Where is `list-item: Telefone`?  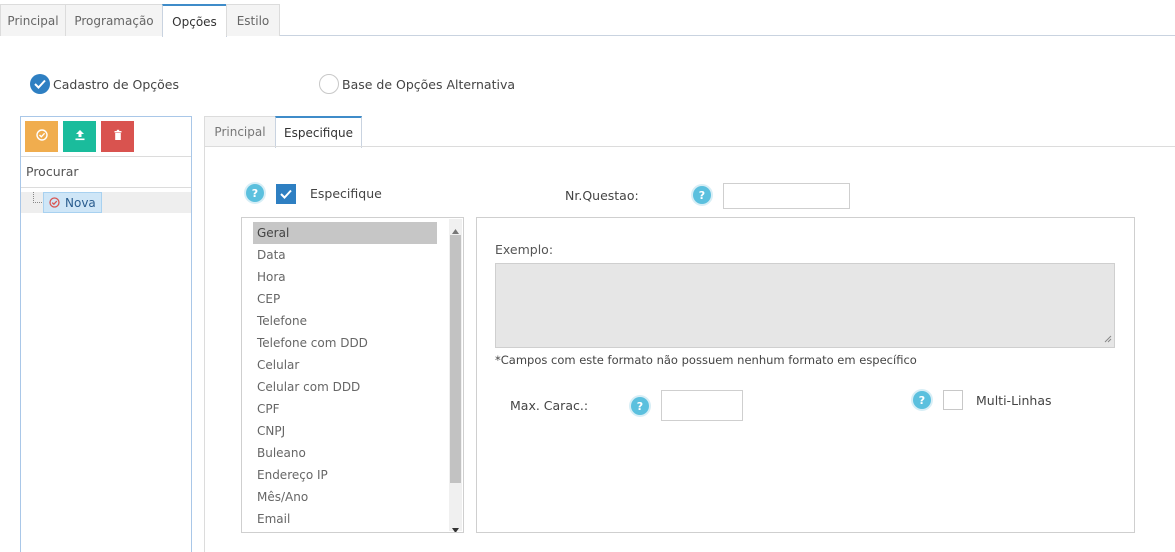
list-item: Telefone is located at coordinates (345, 321).